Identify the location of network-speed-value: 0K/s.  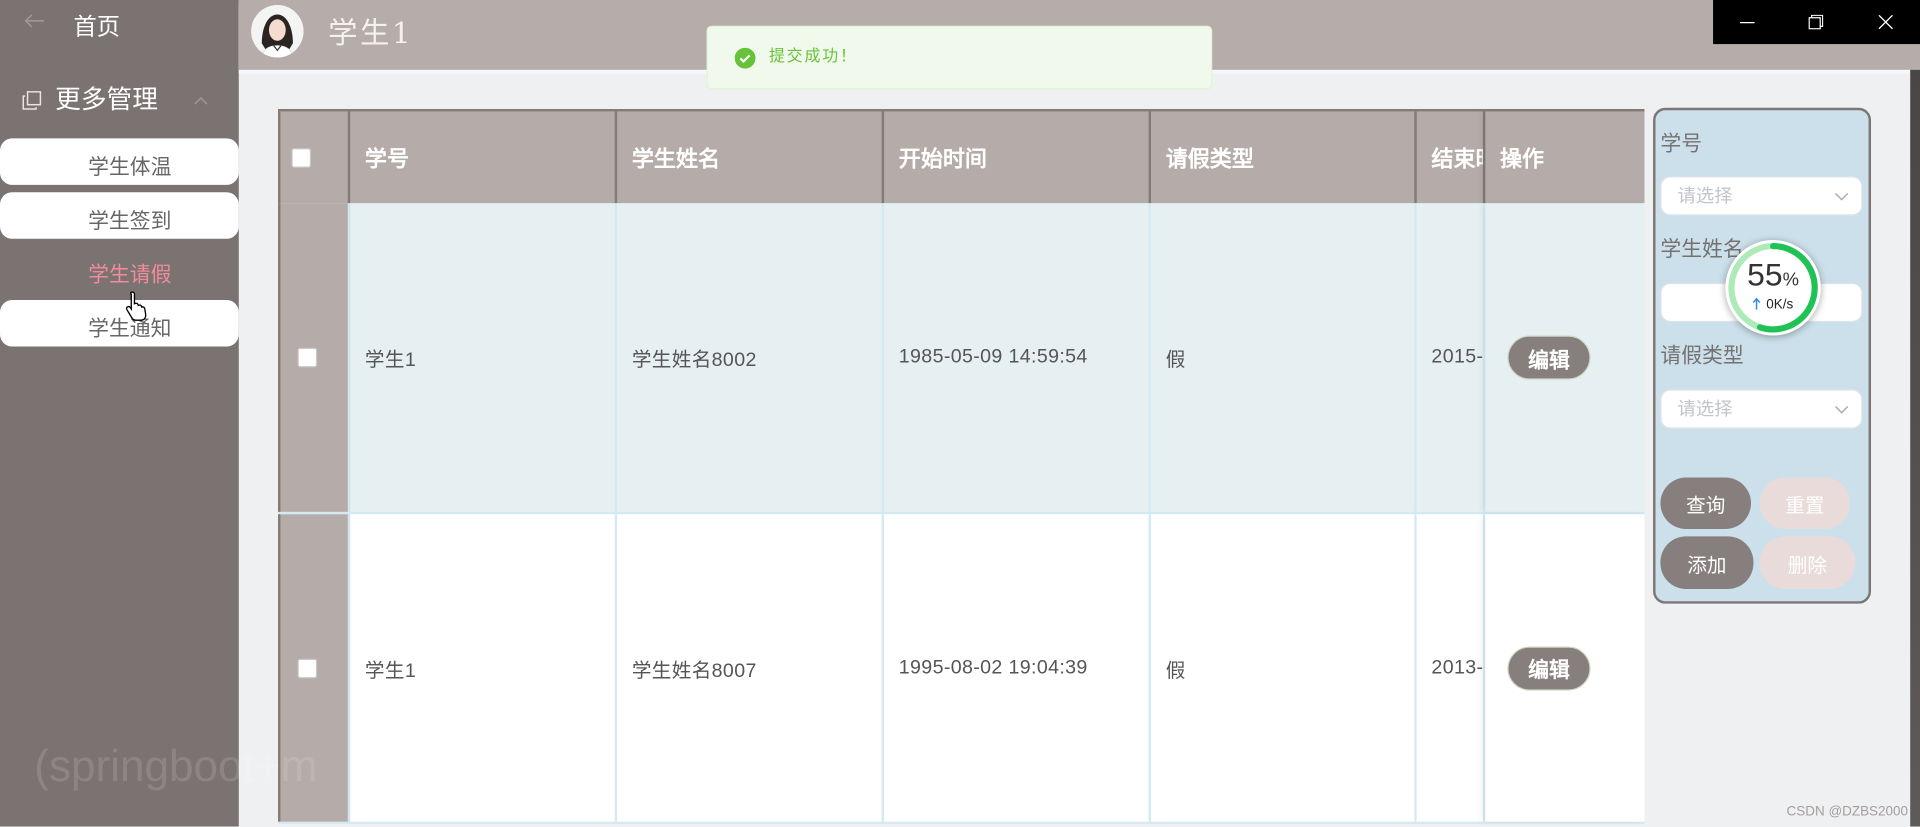
(1780, 305).